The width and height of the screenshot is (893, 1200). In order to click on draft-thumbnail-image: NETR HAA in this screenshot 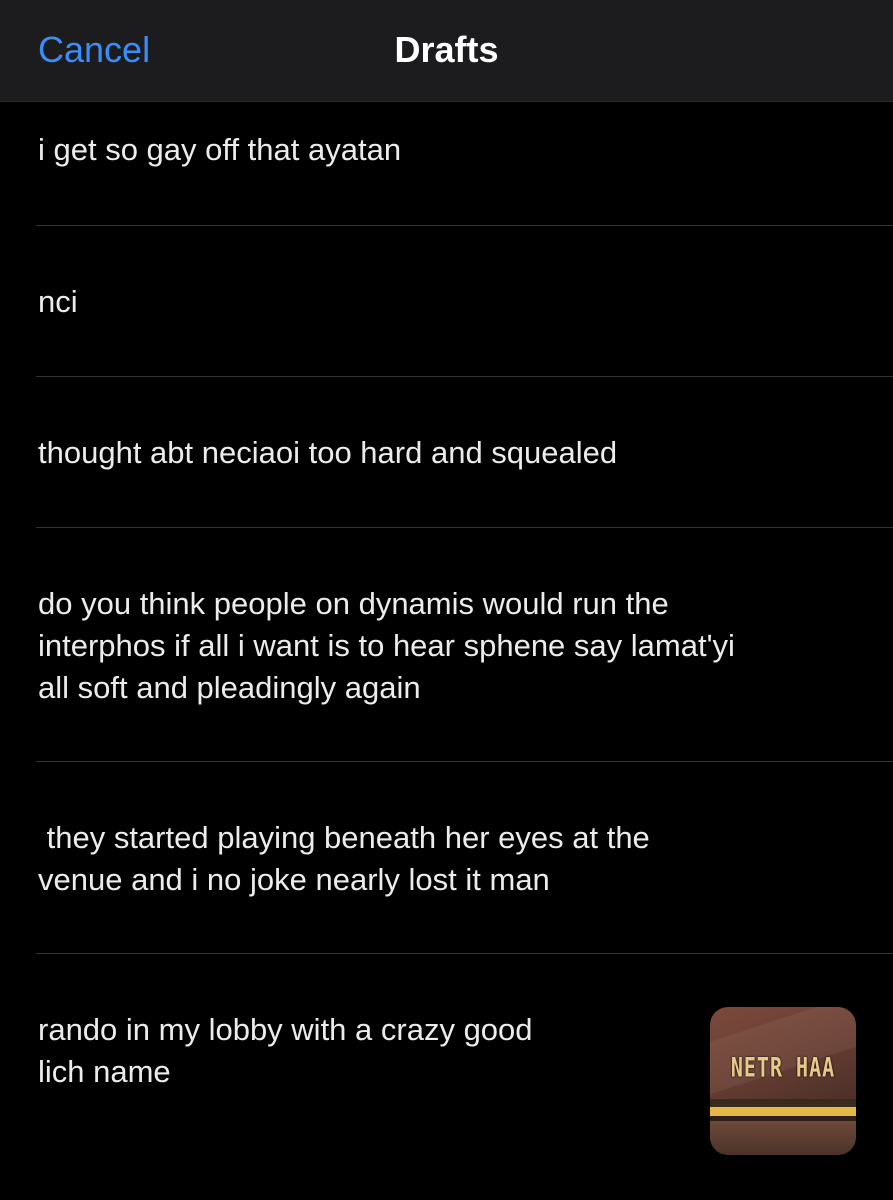, I will do `click(783, 1081)`.